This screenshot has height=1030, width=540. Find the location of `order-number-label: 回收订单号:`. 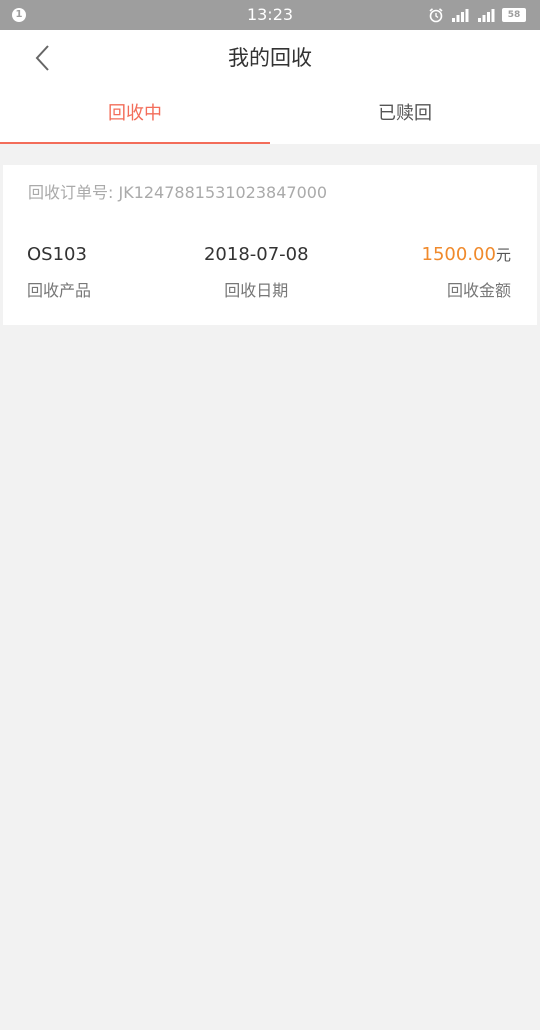

order-number-label: 回收订单号: is located at coordinates (73, 192).